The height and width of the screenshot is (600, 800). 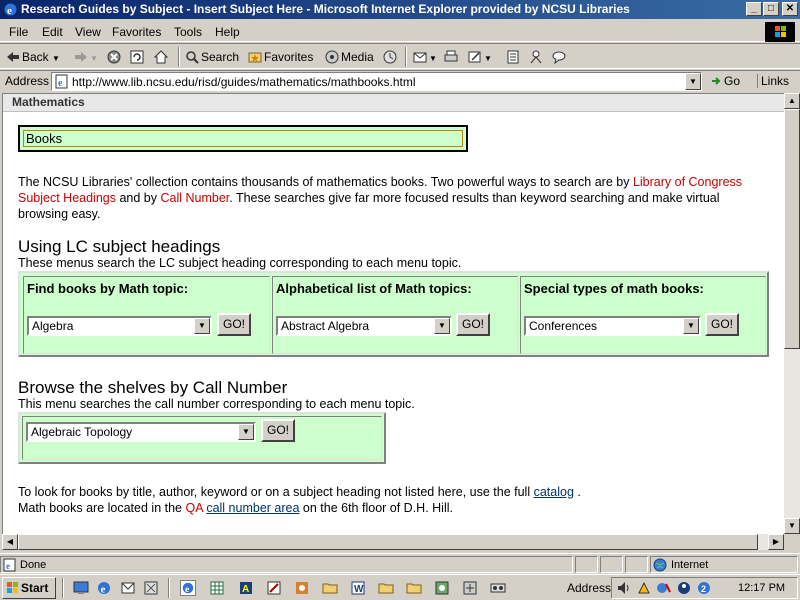 What do you see at coordinates (704, 588) in the screenshot?
I see `tray-app-icon: 2` at bounding box center [704, 588].